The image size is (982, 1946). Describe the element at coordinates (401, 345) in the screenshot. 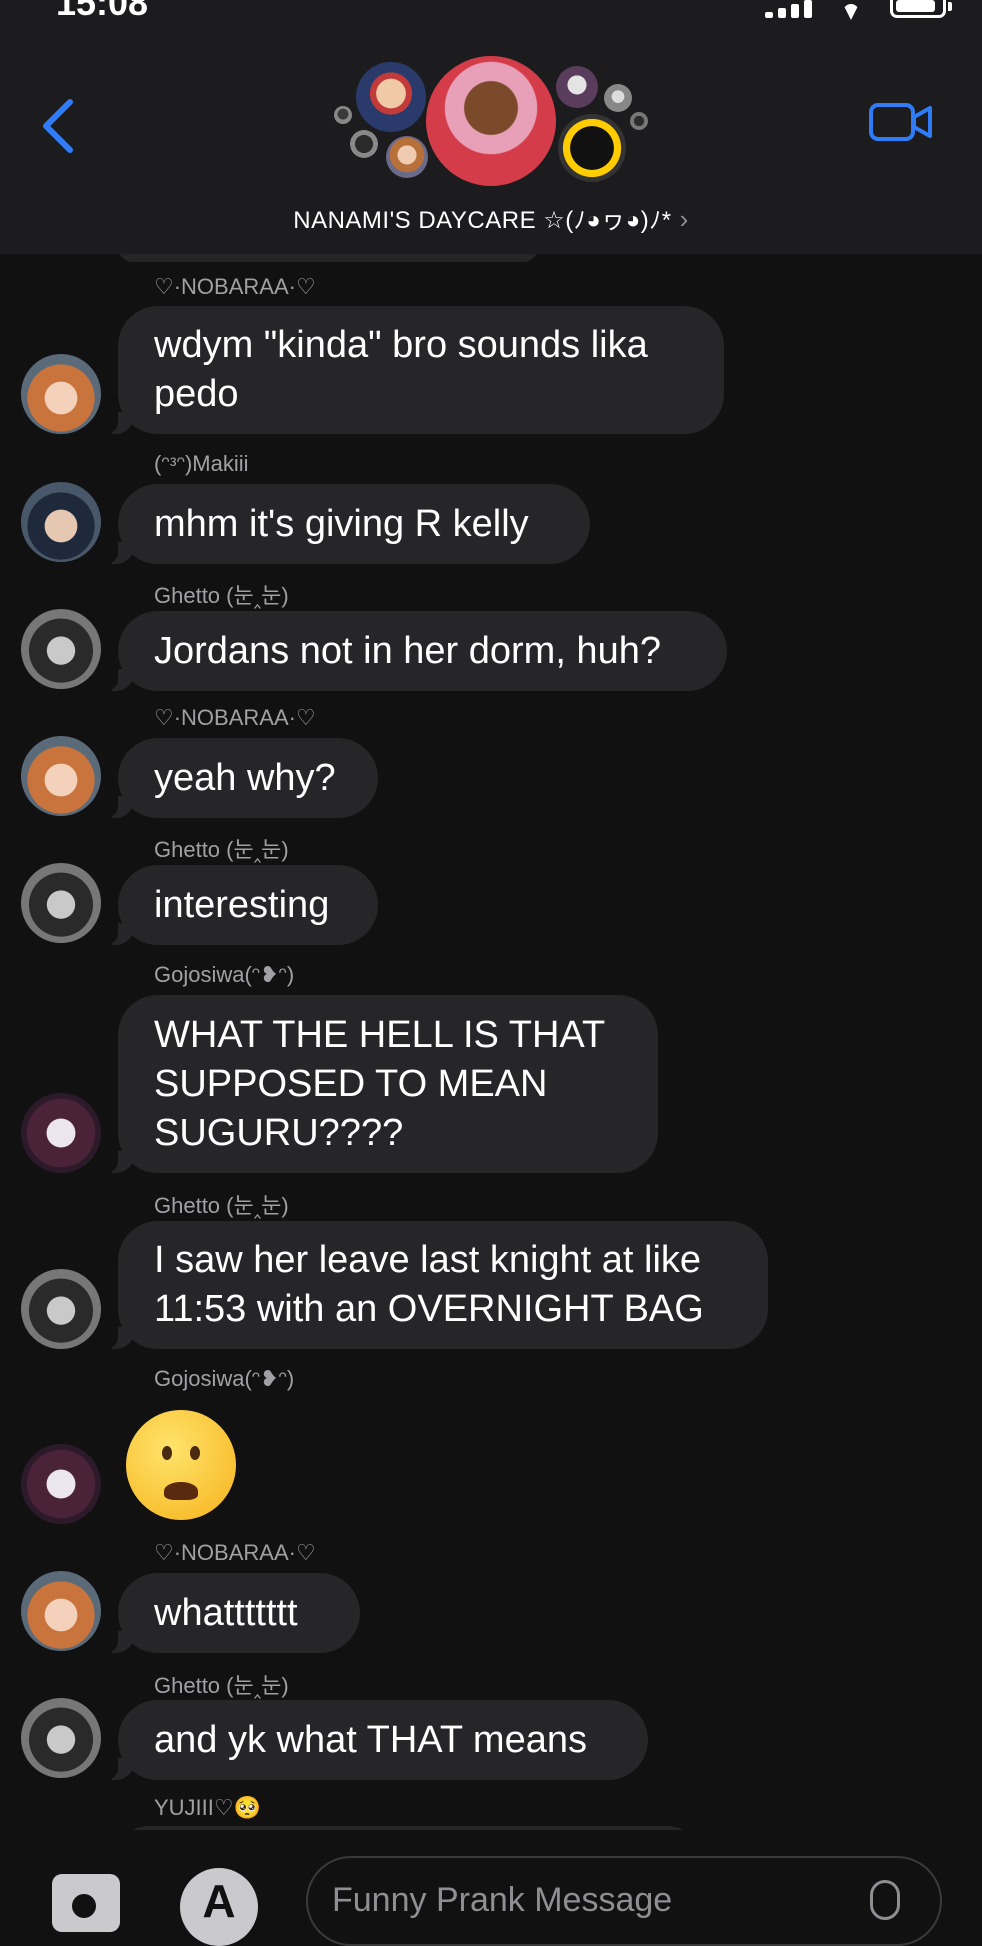

I see `message-text: wdym "kinda" bro sounds lika` at that location.